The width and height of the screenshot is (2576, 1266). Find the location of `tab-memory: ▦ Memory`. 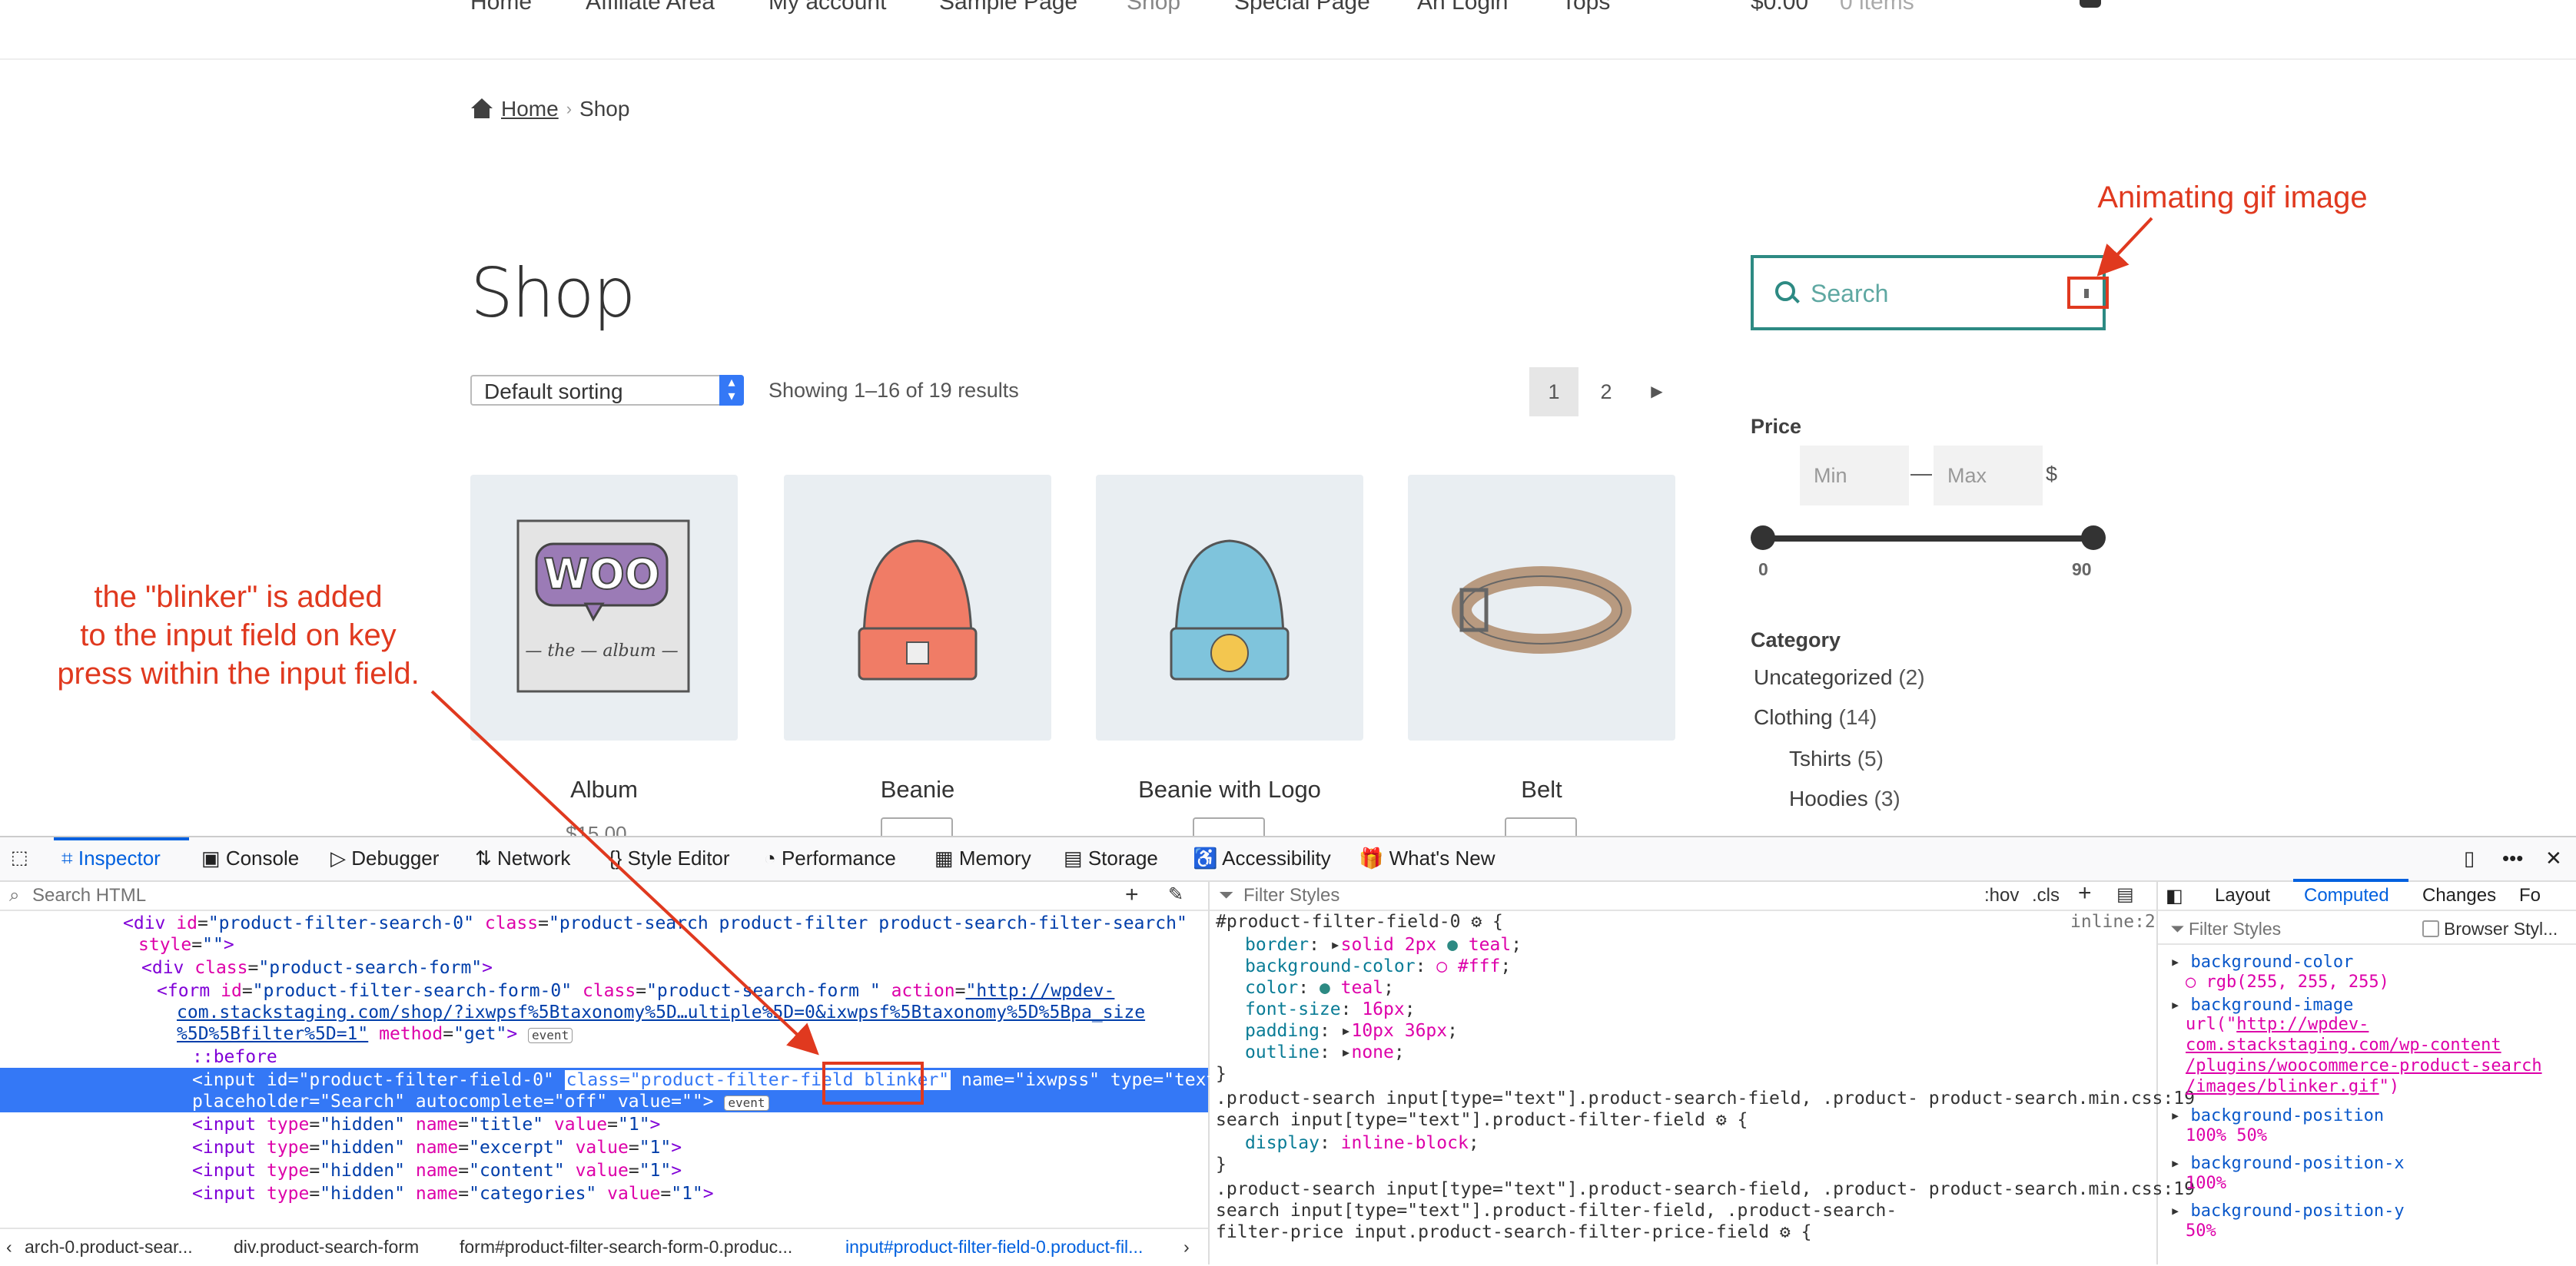

tab-memory: ▦ Memory is located at coordinates (982, 859).